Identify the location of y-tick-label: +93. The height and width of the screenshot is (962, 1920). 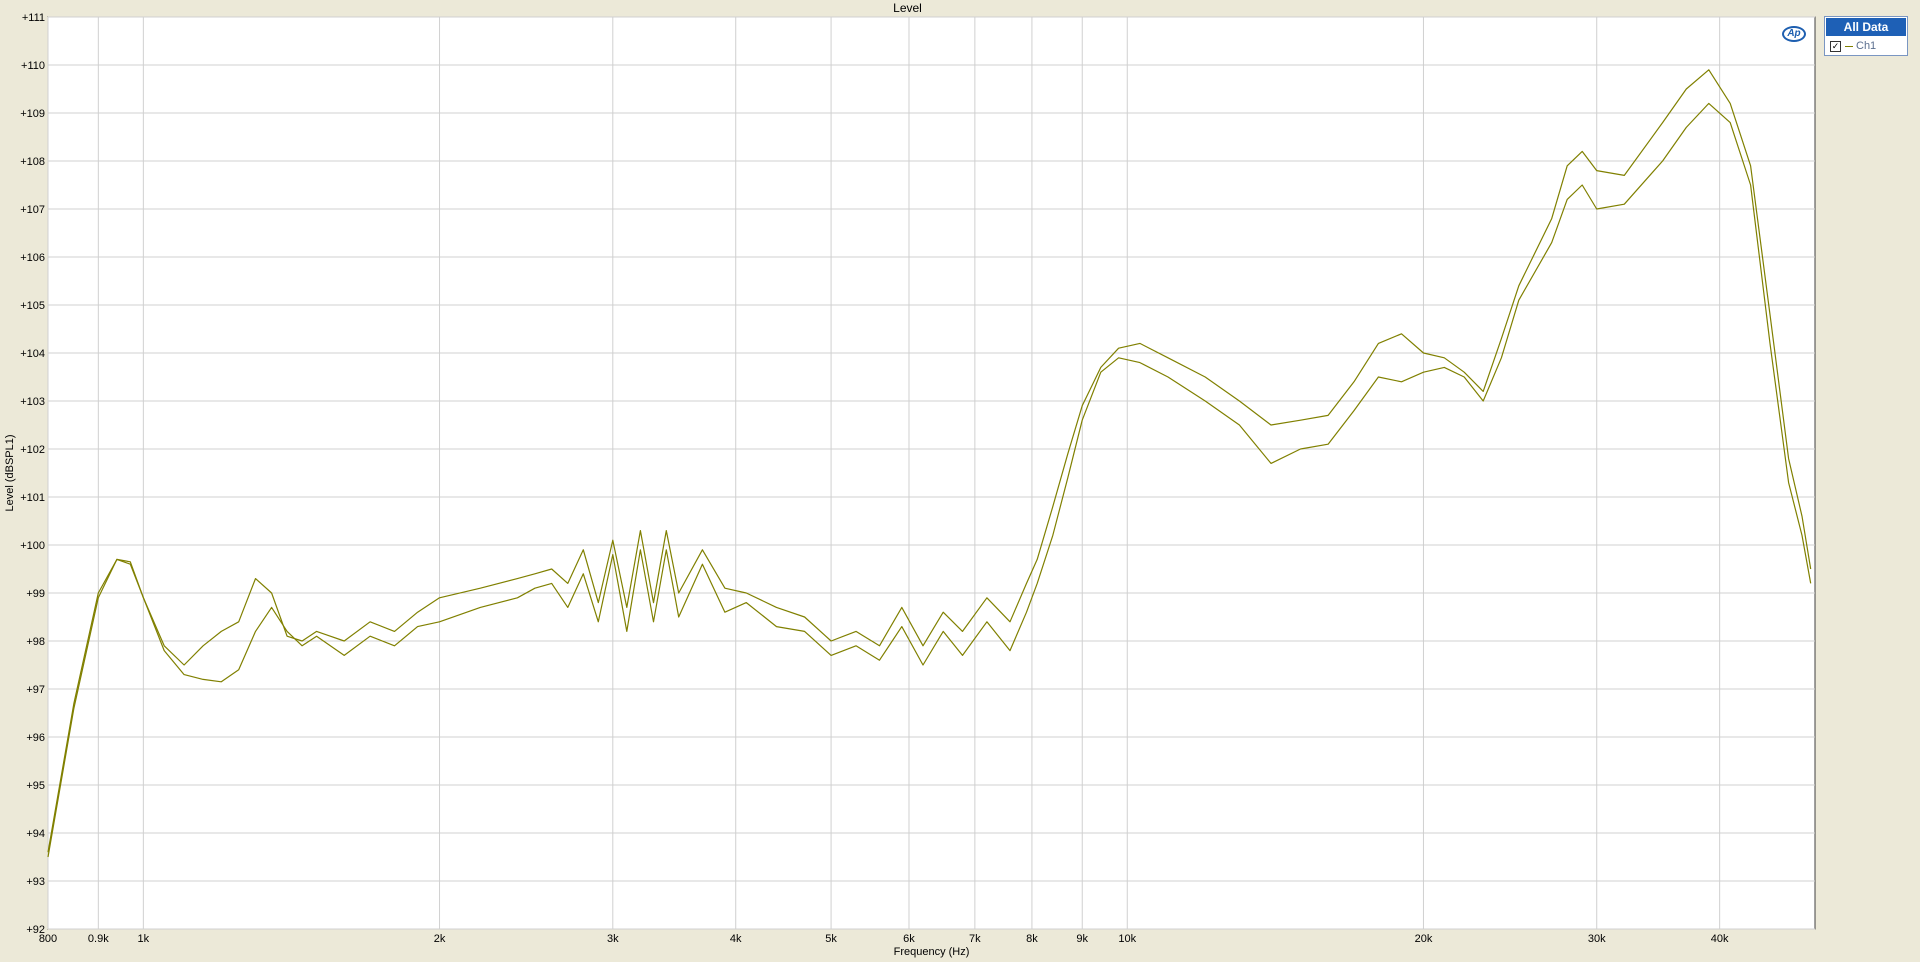
(35, 882).